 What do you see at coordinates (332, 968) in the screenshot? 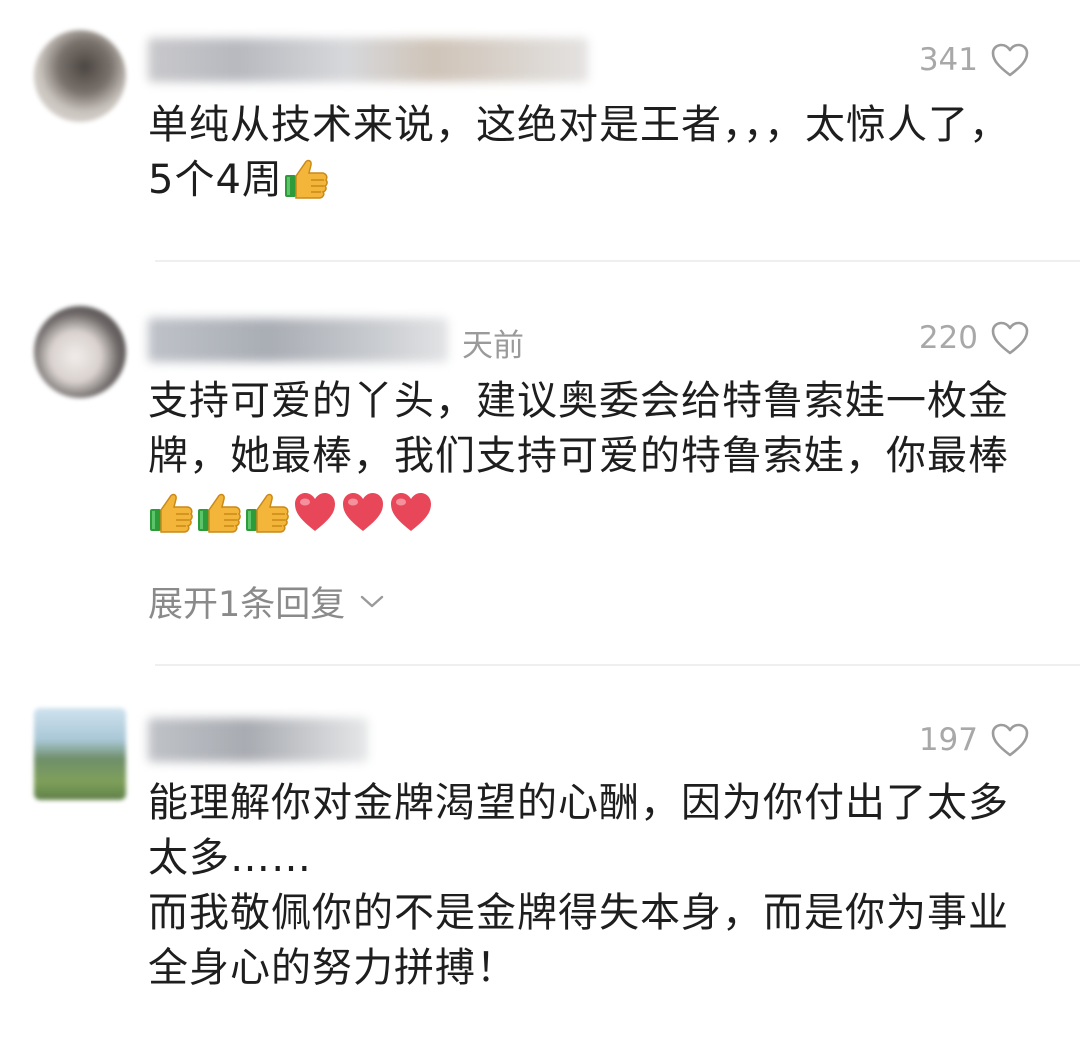
I see `comment-line: 全身心的努力拼搏！` at bounding box center [332, 968].